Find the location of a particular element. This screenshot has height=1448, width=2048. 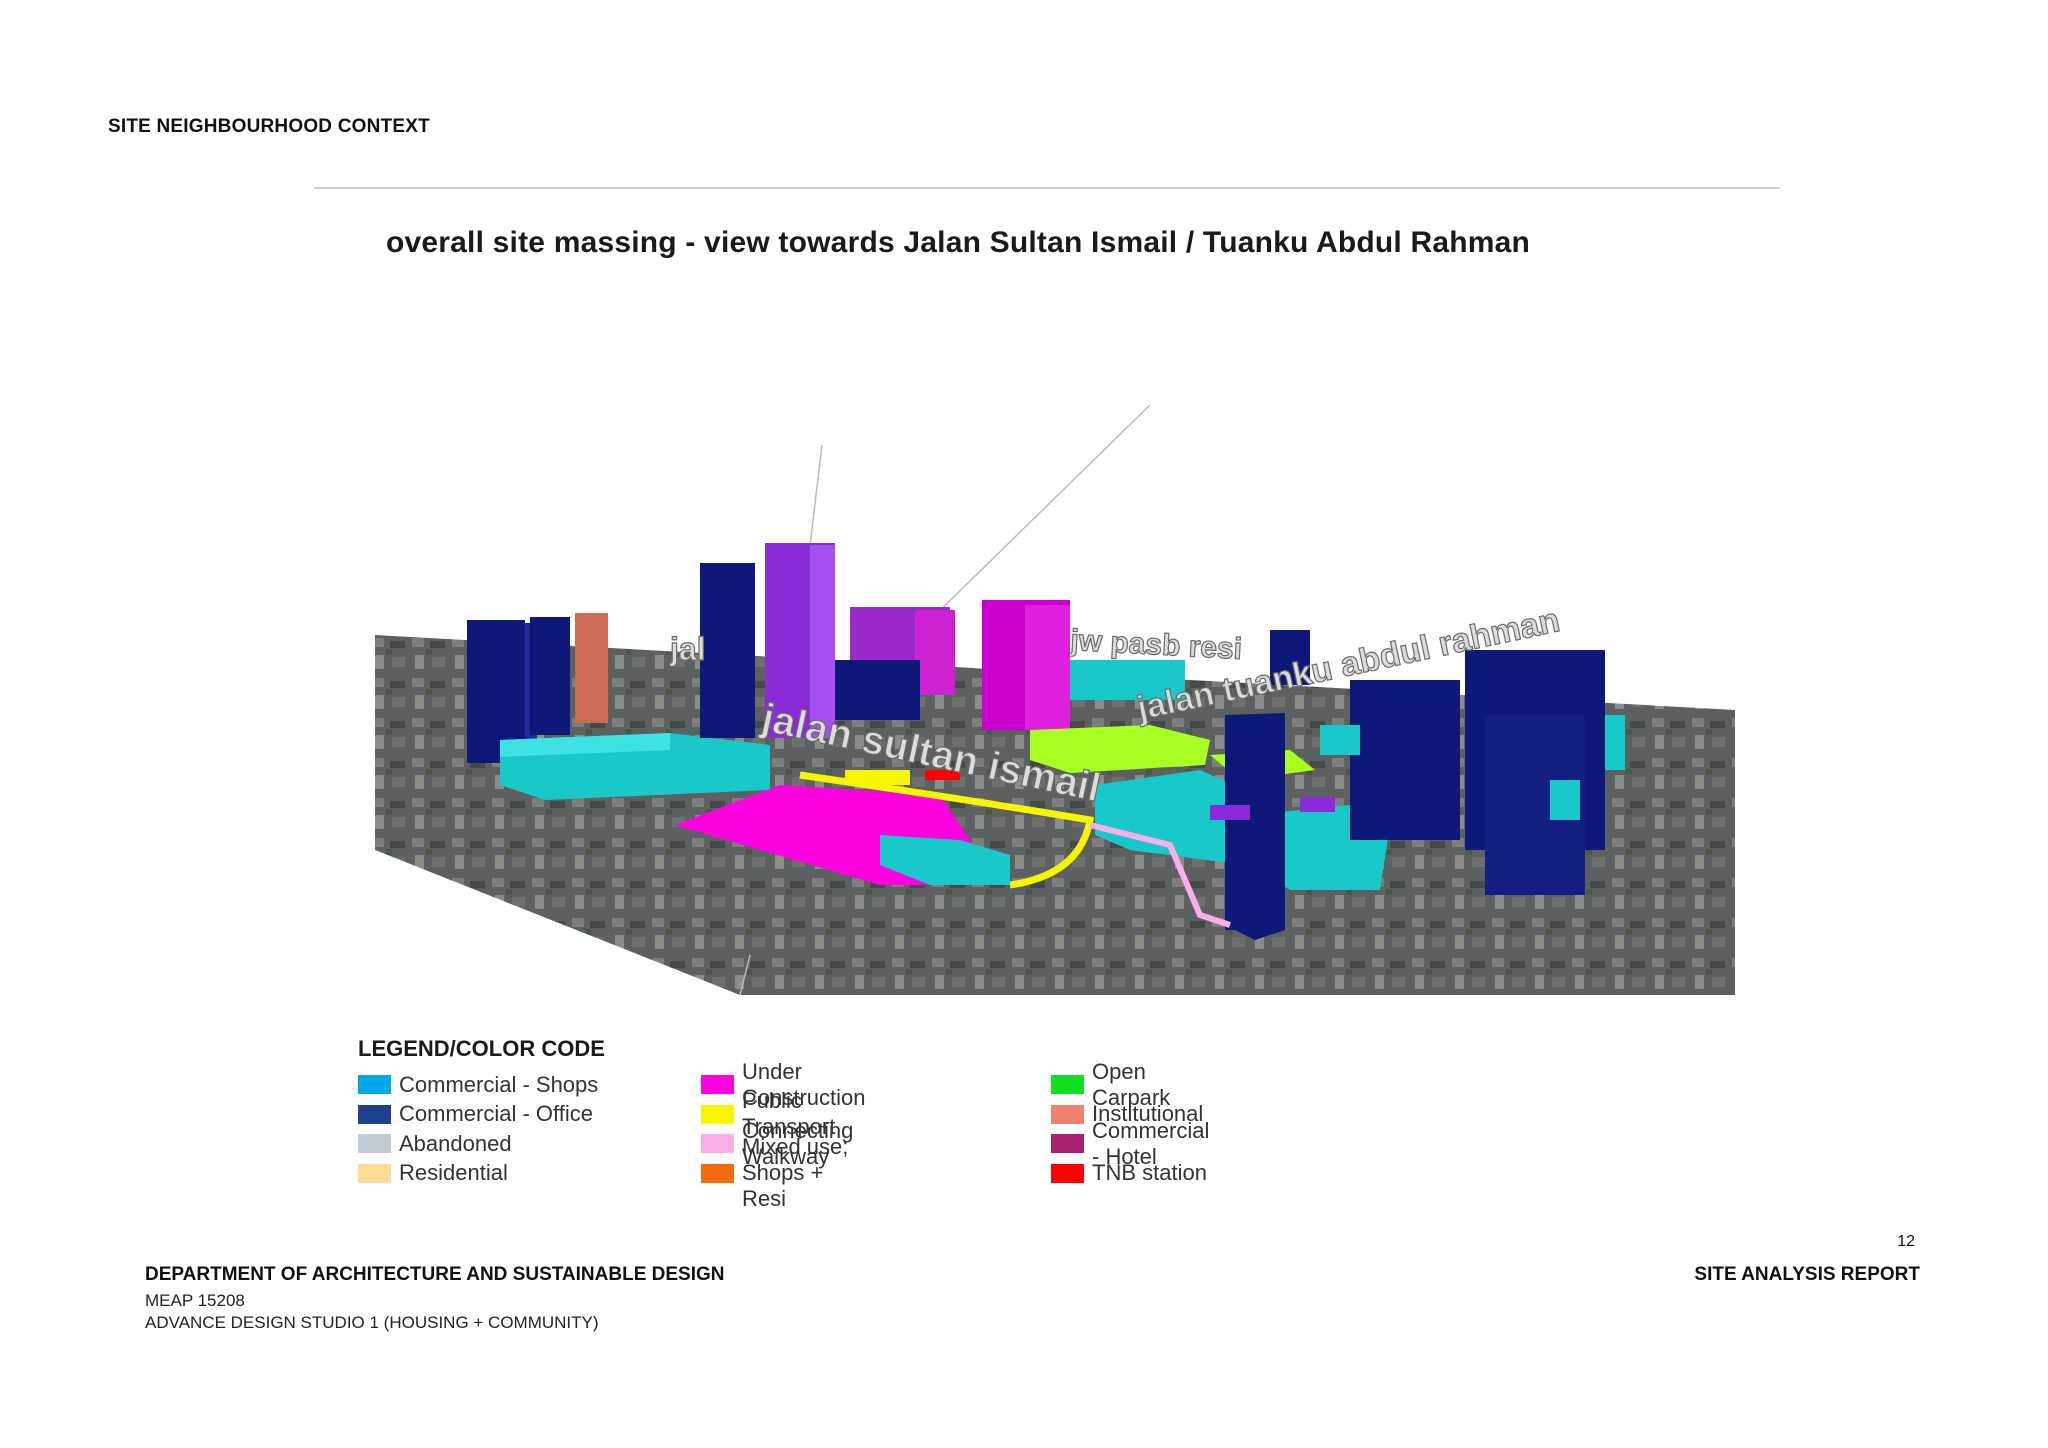

legend-swatch-commercial-hotel is located at coordinates (1067, 1144).